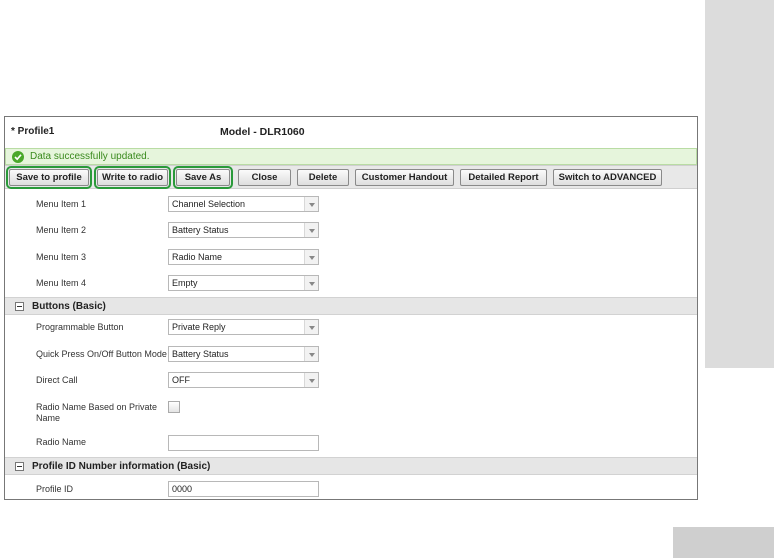 This screenshot has width=774, height=558. What do you see at coordinates (185, 283) in the screenshot?
I see `menu-item-4-value: Empty` at bounding box center [185, 283].